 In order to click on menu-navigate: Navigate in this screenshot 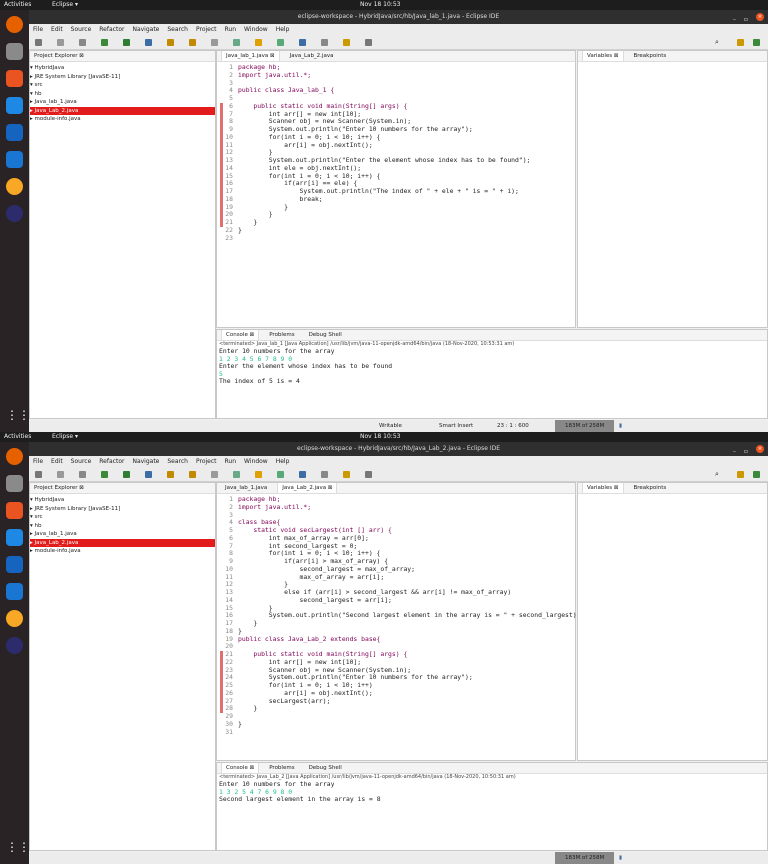, I will do `click(145, 462)`.